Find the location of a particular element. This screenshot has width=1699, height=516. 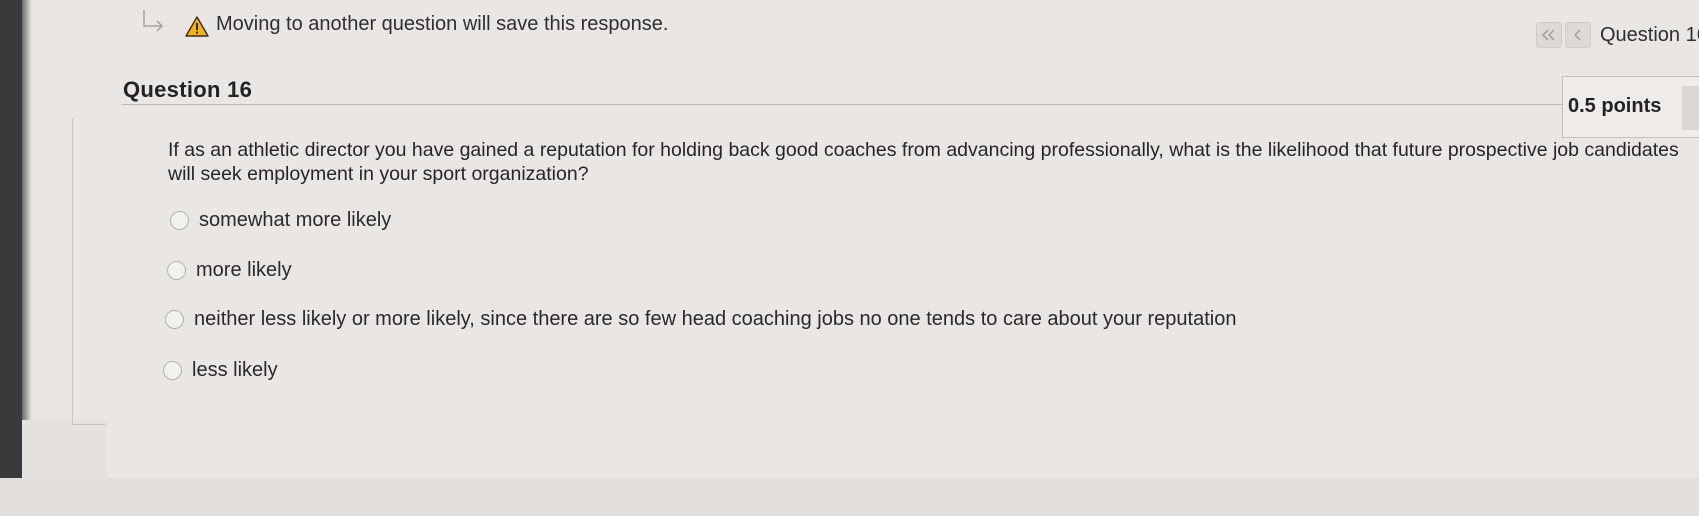

question-navigation: Question 16 is located at coordinates (1617, 35).